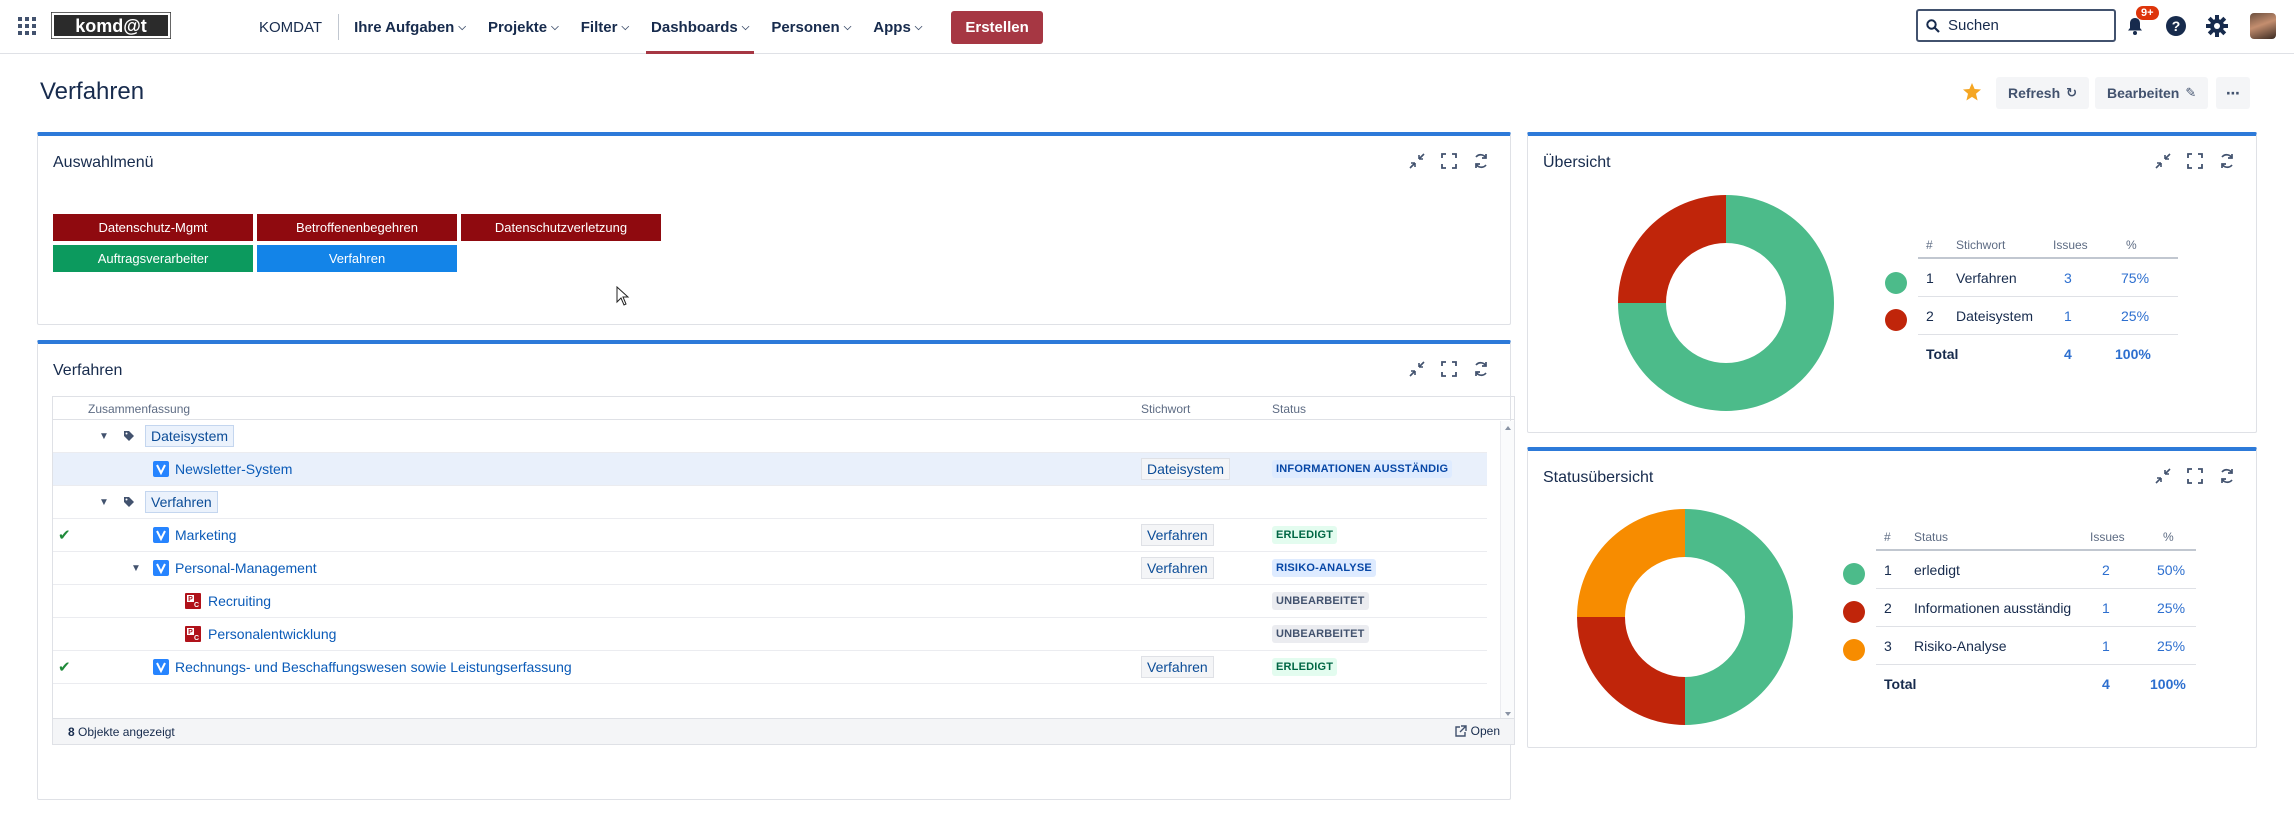  What do you see at coordinates (2106, 570) in the screenshot?
I see `row-issues-link: 2` at bounding box center [2106, 570].